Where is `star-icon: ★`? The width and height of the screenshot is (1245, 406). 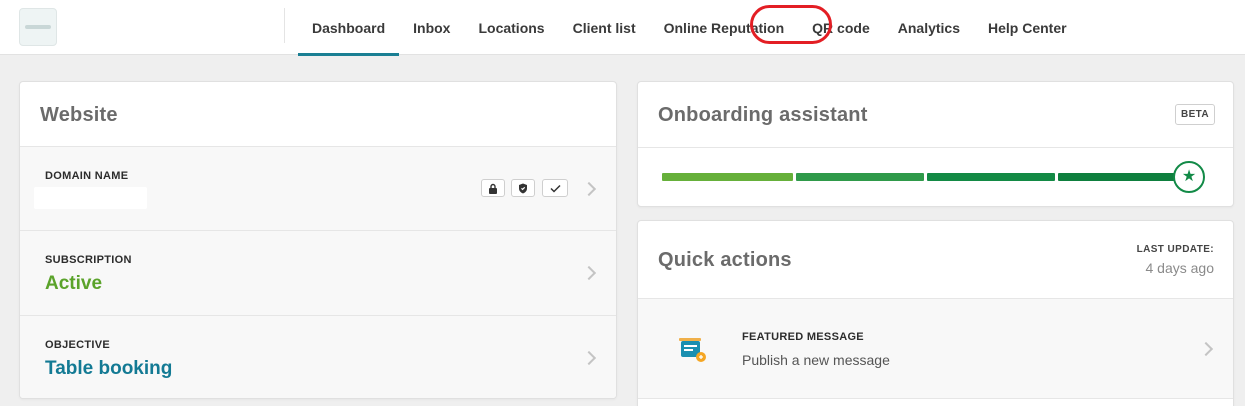
star-icon: ★ is located at coordinates (1189, 177).